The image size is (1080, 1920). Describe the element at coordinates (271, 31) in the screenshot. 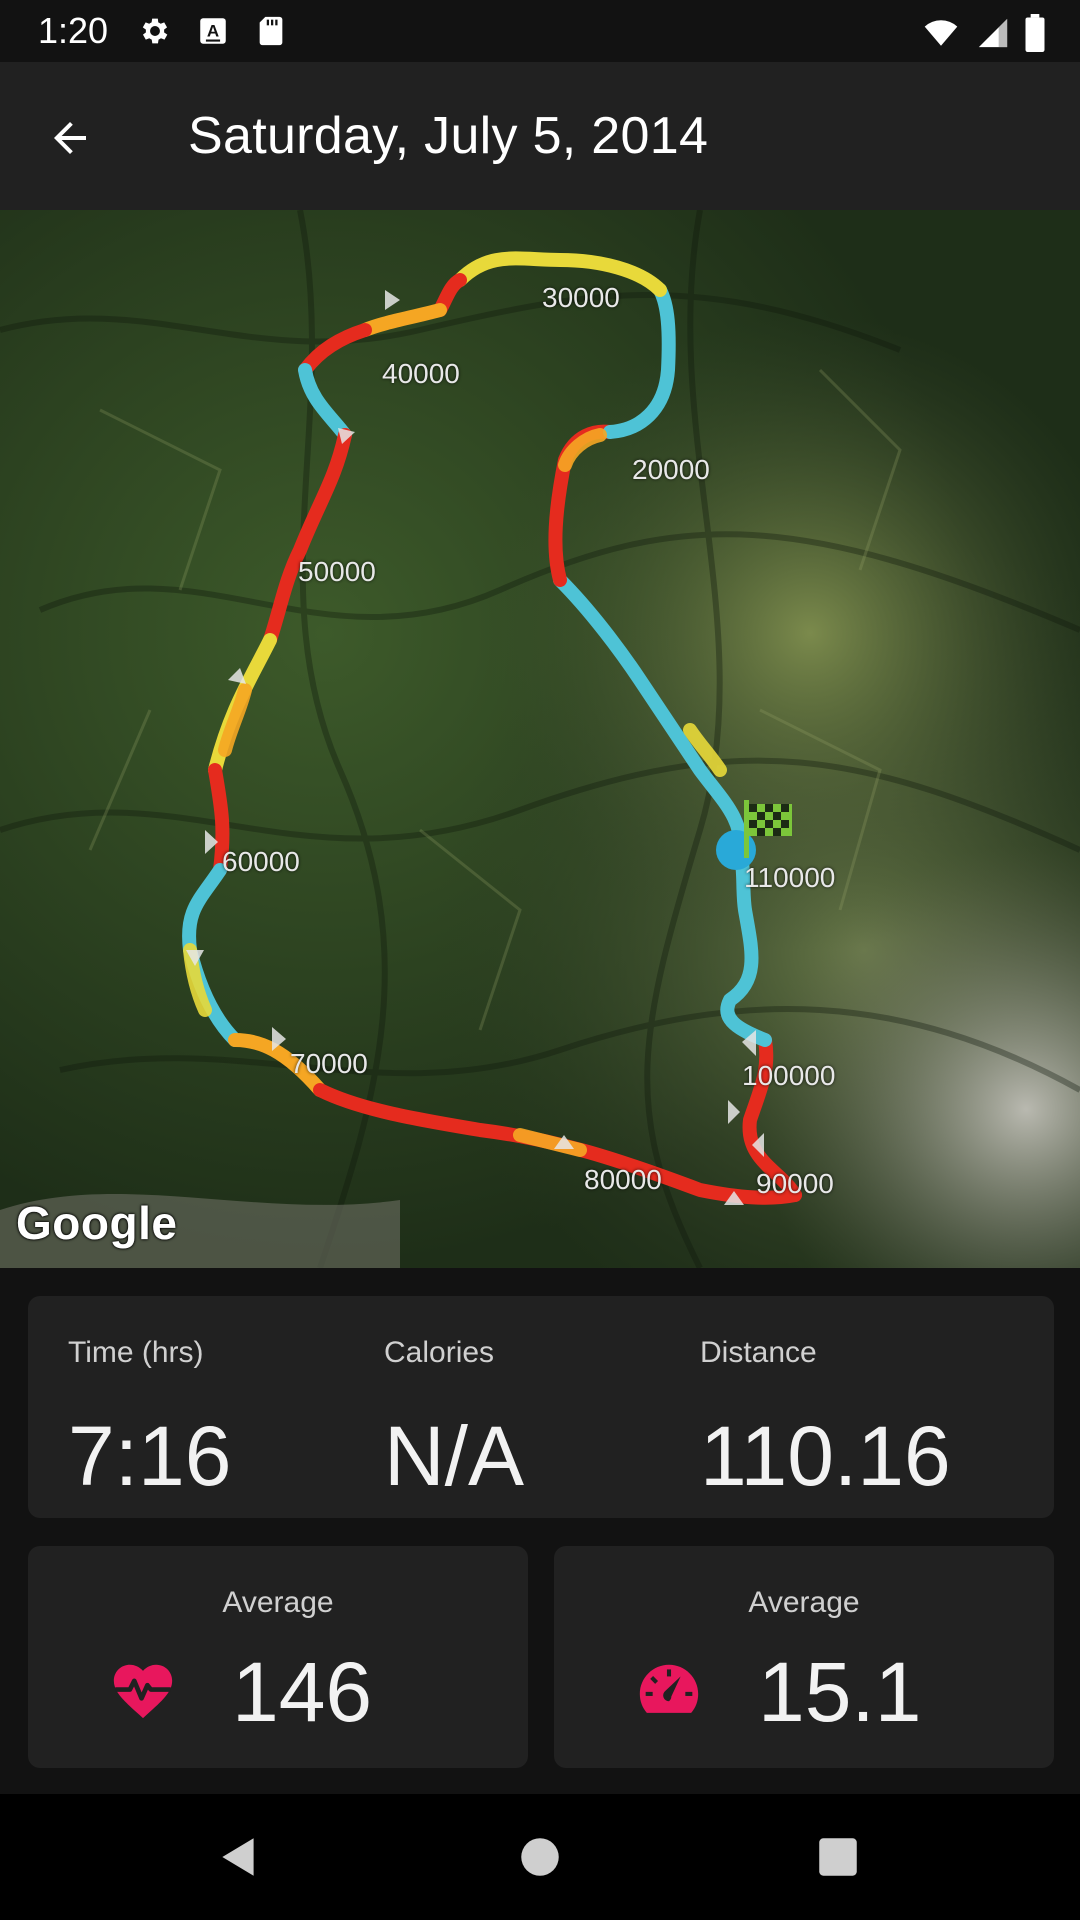

I see `sd-card-icon` at that location.